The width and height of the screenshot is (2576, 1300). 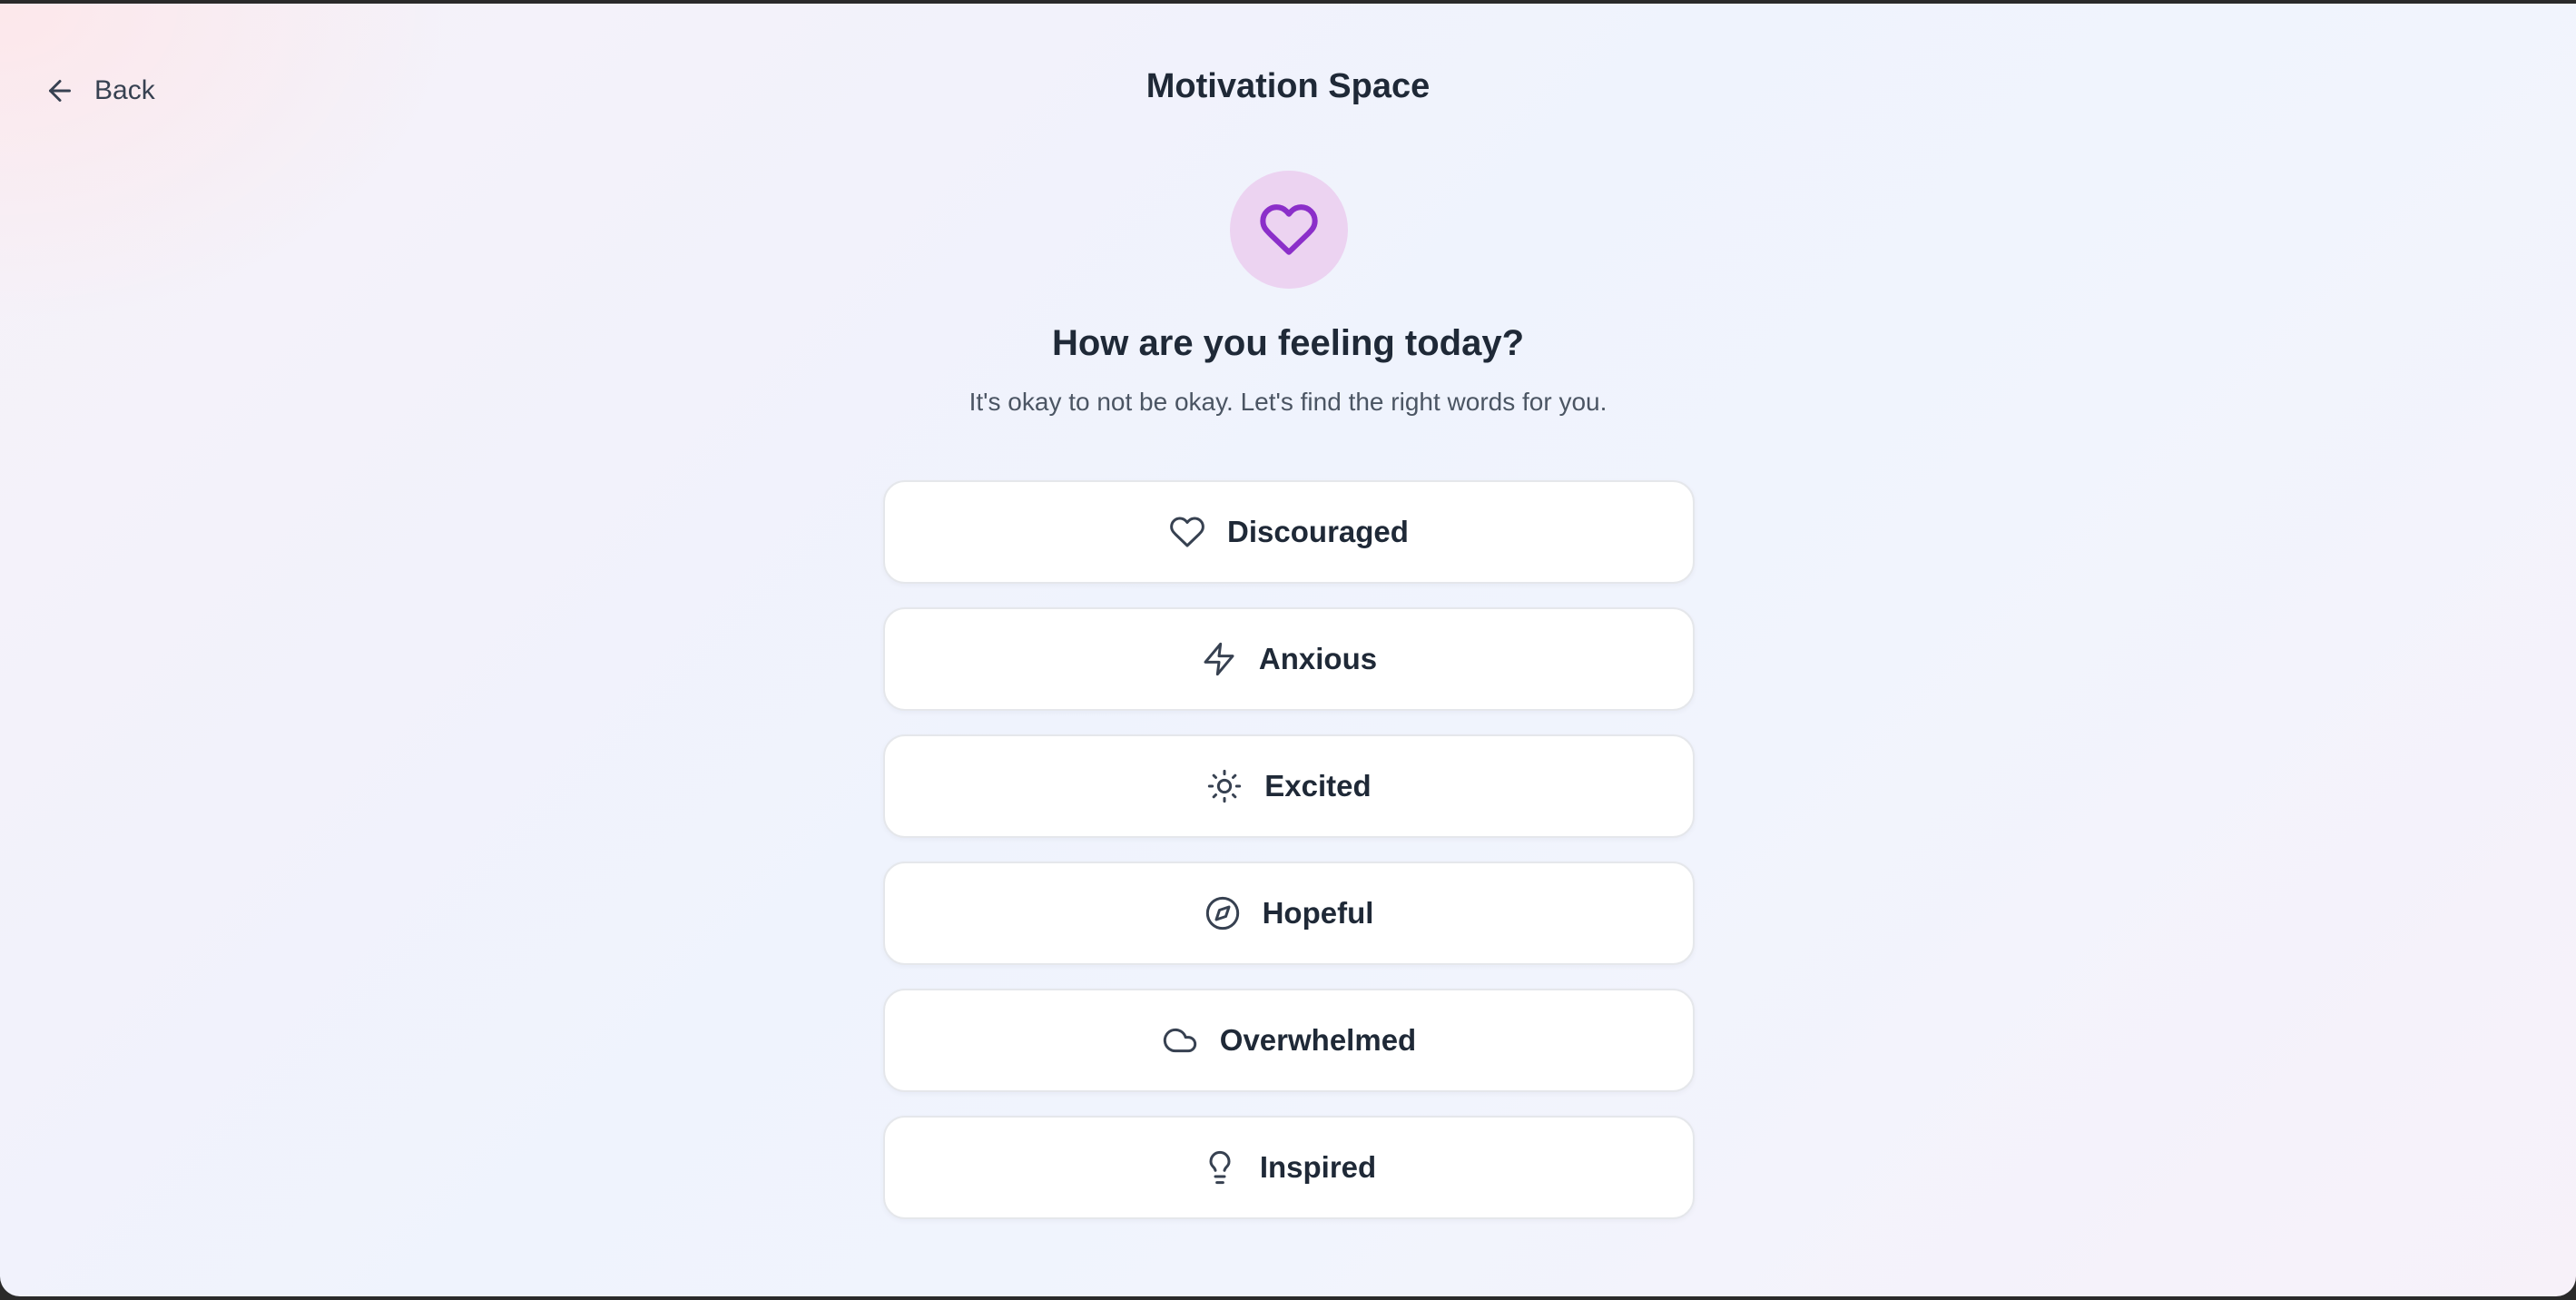 What do you see at coordinates (1318, 913) in the screenshot?
I see `mood-label: Hopeful` at bounding box center [1318, 913].